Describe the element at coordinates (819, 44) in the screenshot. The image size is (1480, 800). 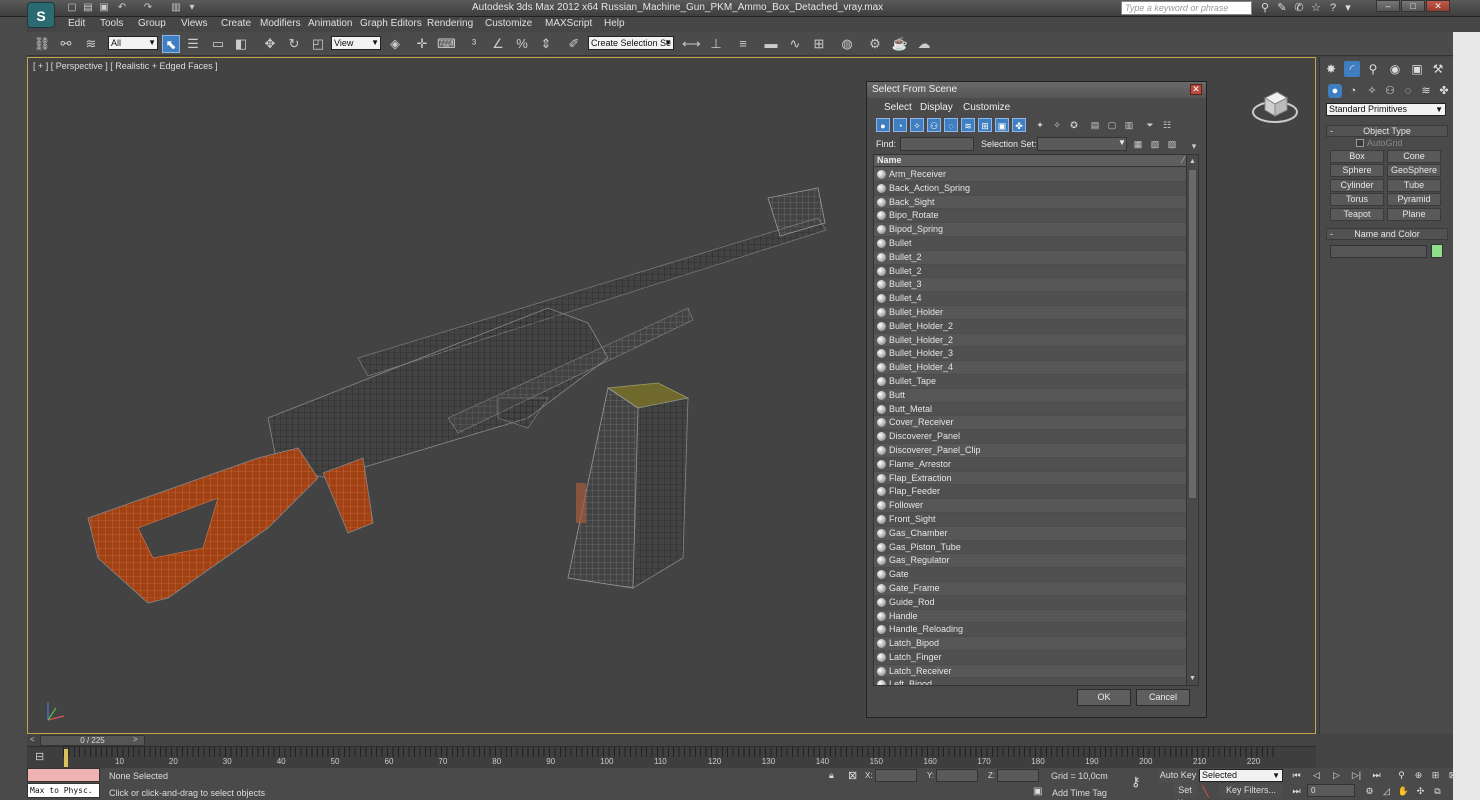
I see `schematic-view-icon: ⊞` at that location.